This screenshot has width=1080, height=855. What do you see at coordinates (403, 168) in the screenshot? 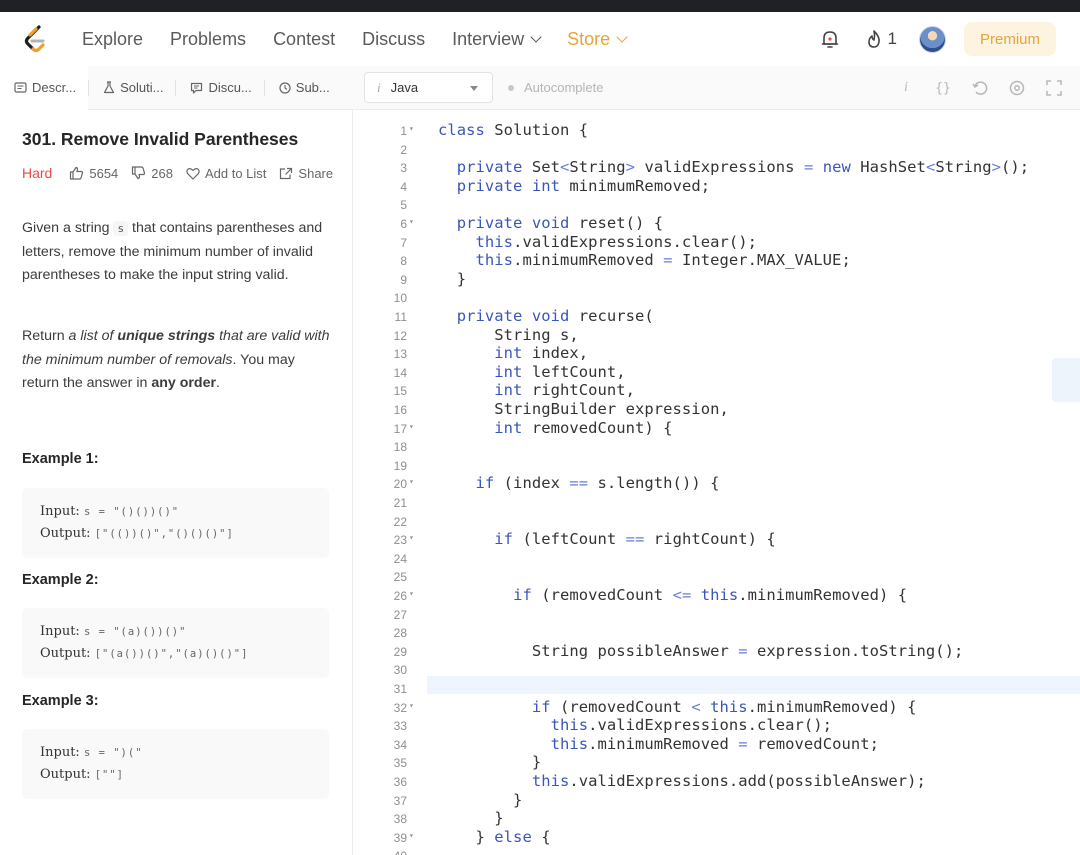
I see `line-number: 3` at bounding box center [403, 168].